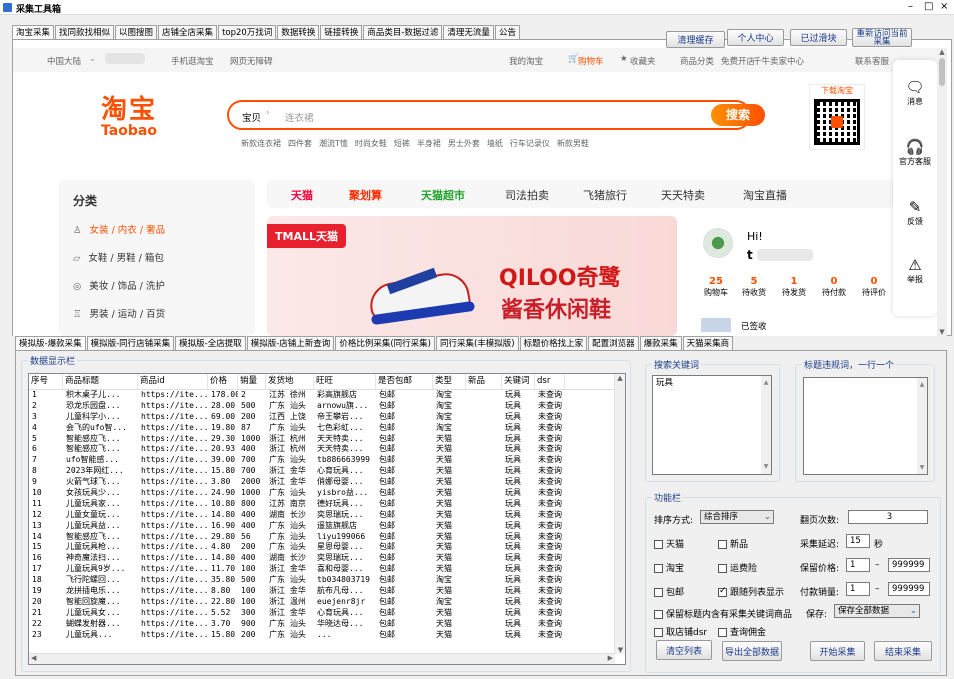  What do you see at coordinates (697, 61) in the screenshot?
I see `category-link: 商品分类` at bounding box center [697, 61].